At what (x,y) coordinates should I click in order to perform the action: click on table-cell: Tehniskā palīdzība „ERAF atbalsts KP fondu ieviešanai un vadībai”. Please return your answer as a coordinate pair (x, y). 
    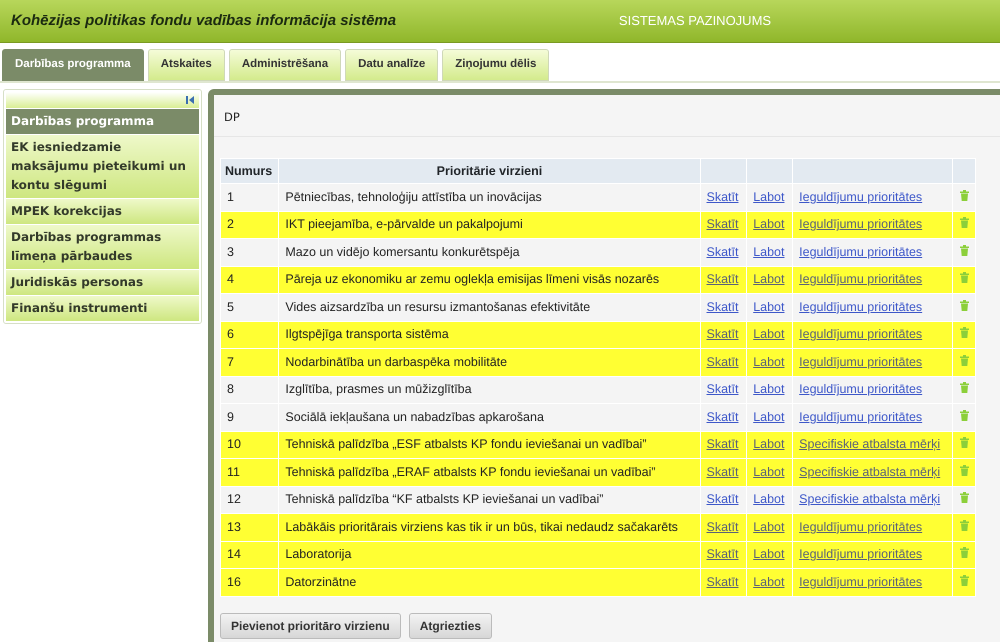
    Looking at the image, I should click on (489, 472).